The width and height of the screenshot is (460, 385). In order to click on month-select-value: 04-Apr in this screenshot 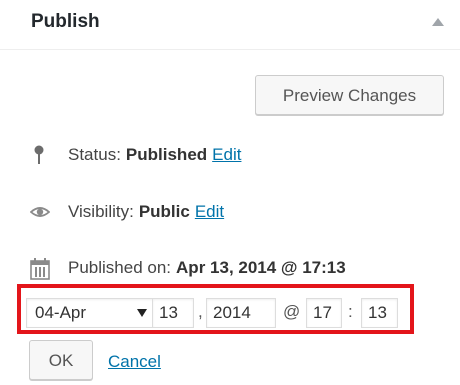, I will do `click(61, 312)`.